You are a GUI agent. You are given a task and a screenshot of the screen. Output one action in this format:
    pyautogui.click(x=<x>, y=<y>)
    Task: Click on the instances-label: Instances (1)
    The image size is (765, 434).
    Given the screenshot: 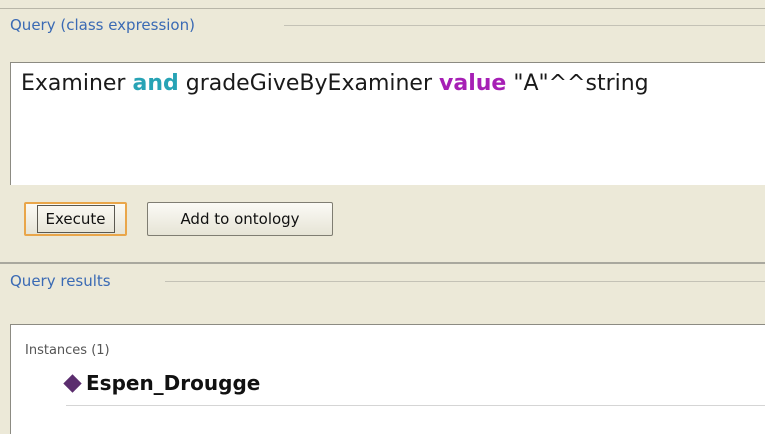 What is the action you would take?
    pyautogui.click(x=67, y=350)
    